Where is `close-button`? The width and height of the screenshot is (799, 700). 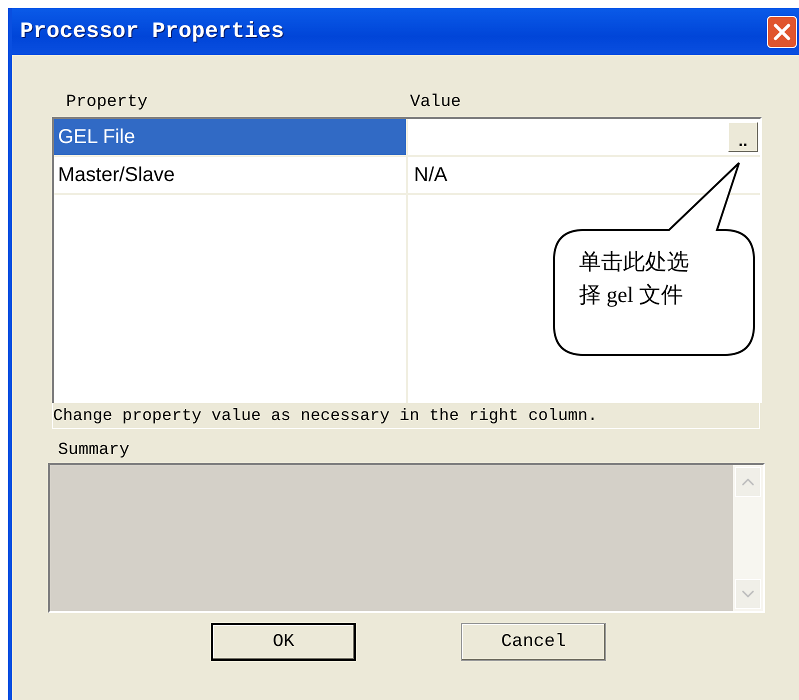 close-button is located at coordinates (782, 32).